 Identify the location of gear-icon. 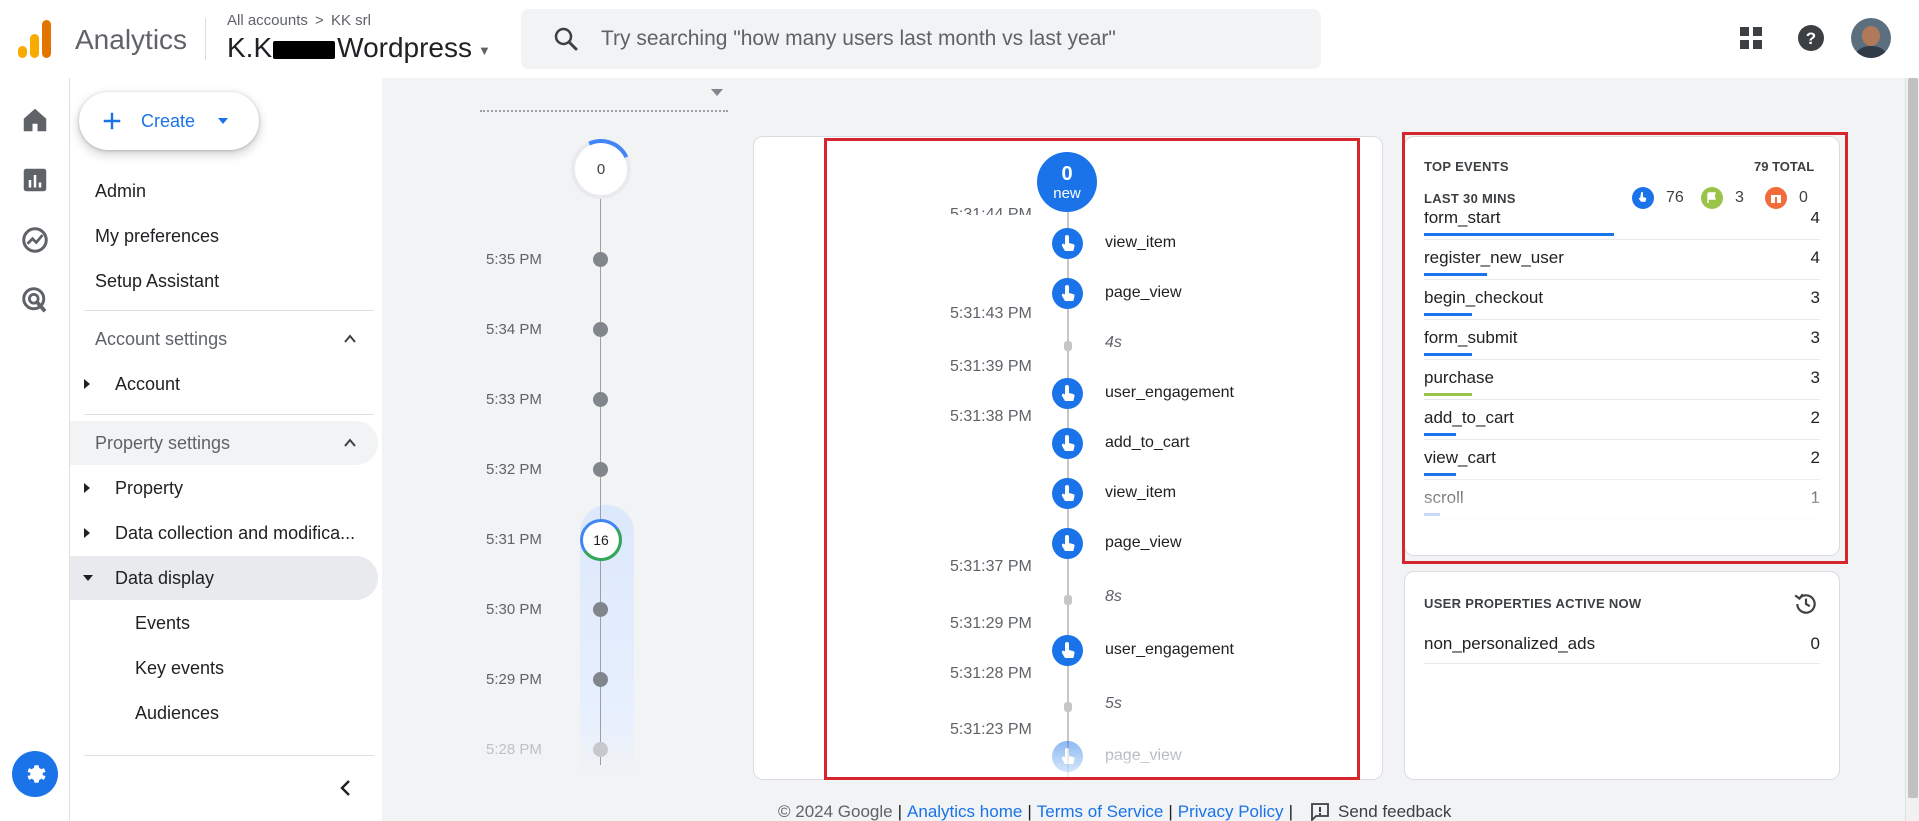
(36, 774).